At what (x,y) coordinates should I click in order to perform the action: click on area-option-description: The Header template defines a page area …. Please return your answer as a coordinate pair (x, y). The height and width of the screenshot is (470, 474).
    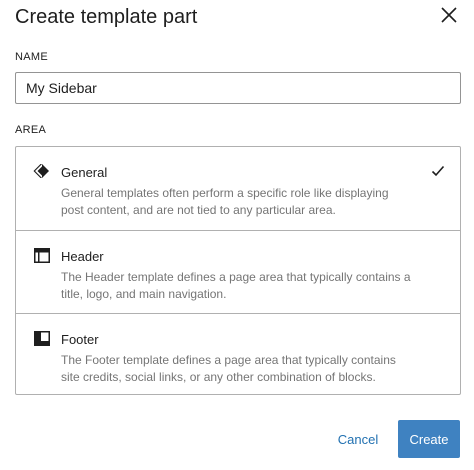
    Looking at the image, I should click on (236, 285).